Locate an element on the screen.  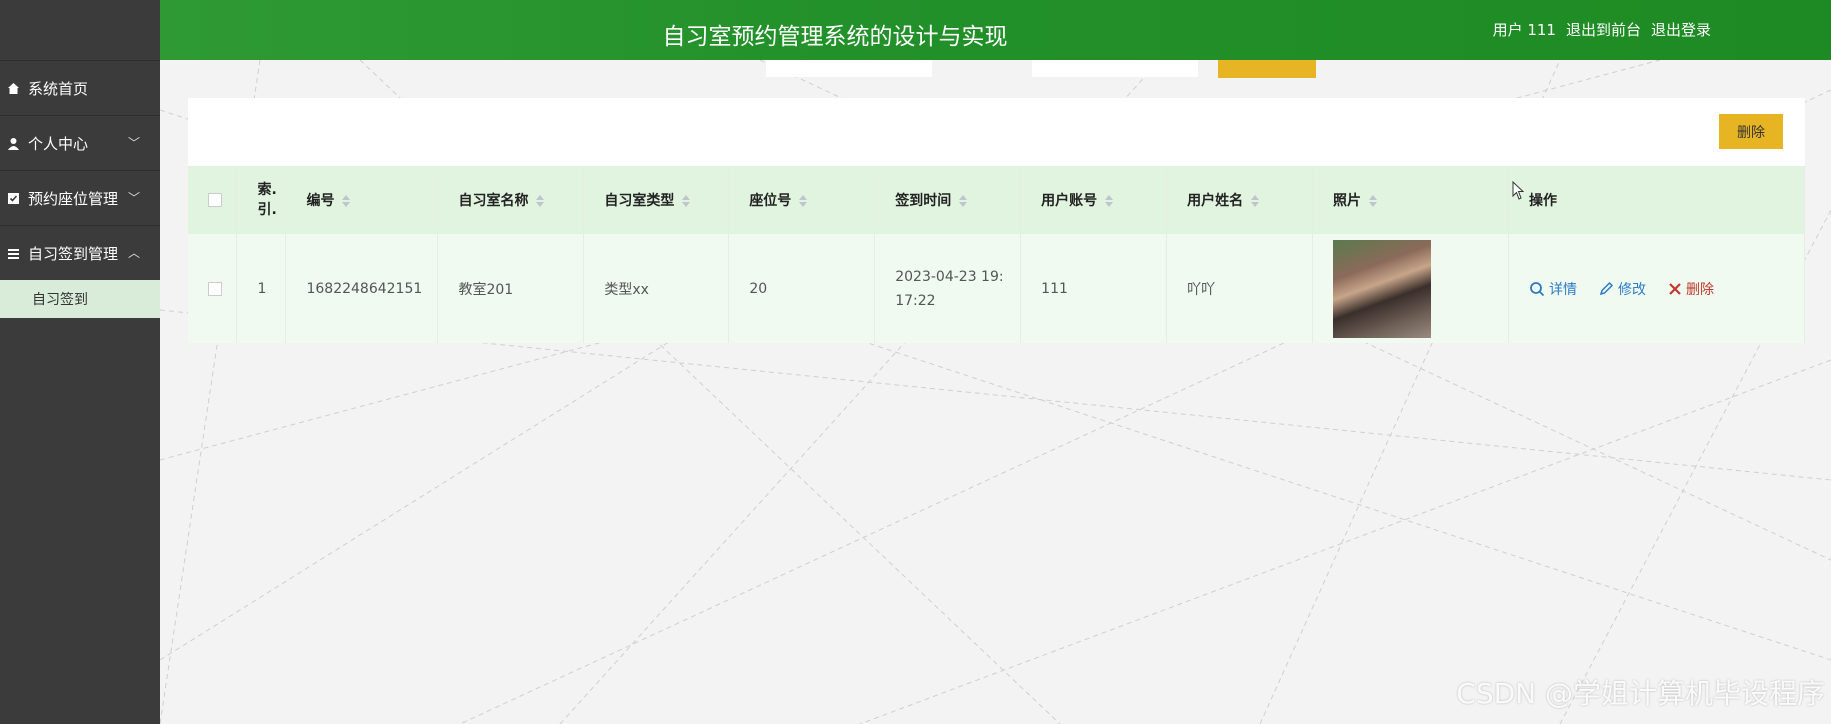
sidebar-header is located at coordinates (80, 30).